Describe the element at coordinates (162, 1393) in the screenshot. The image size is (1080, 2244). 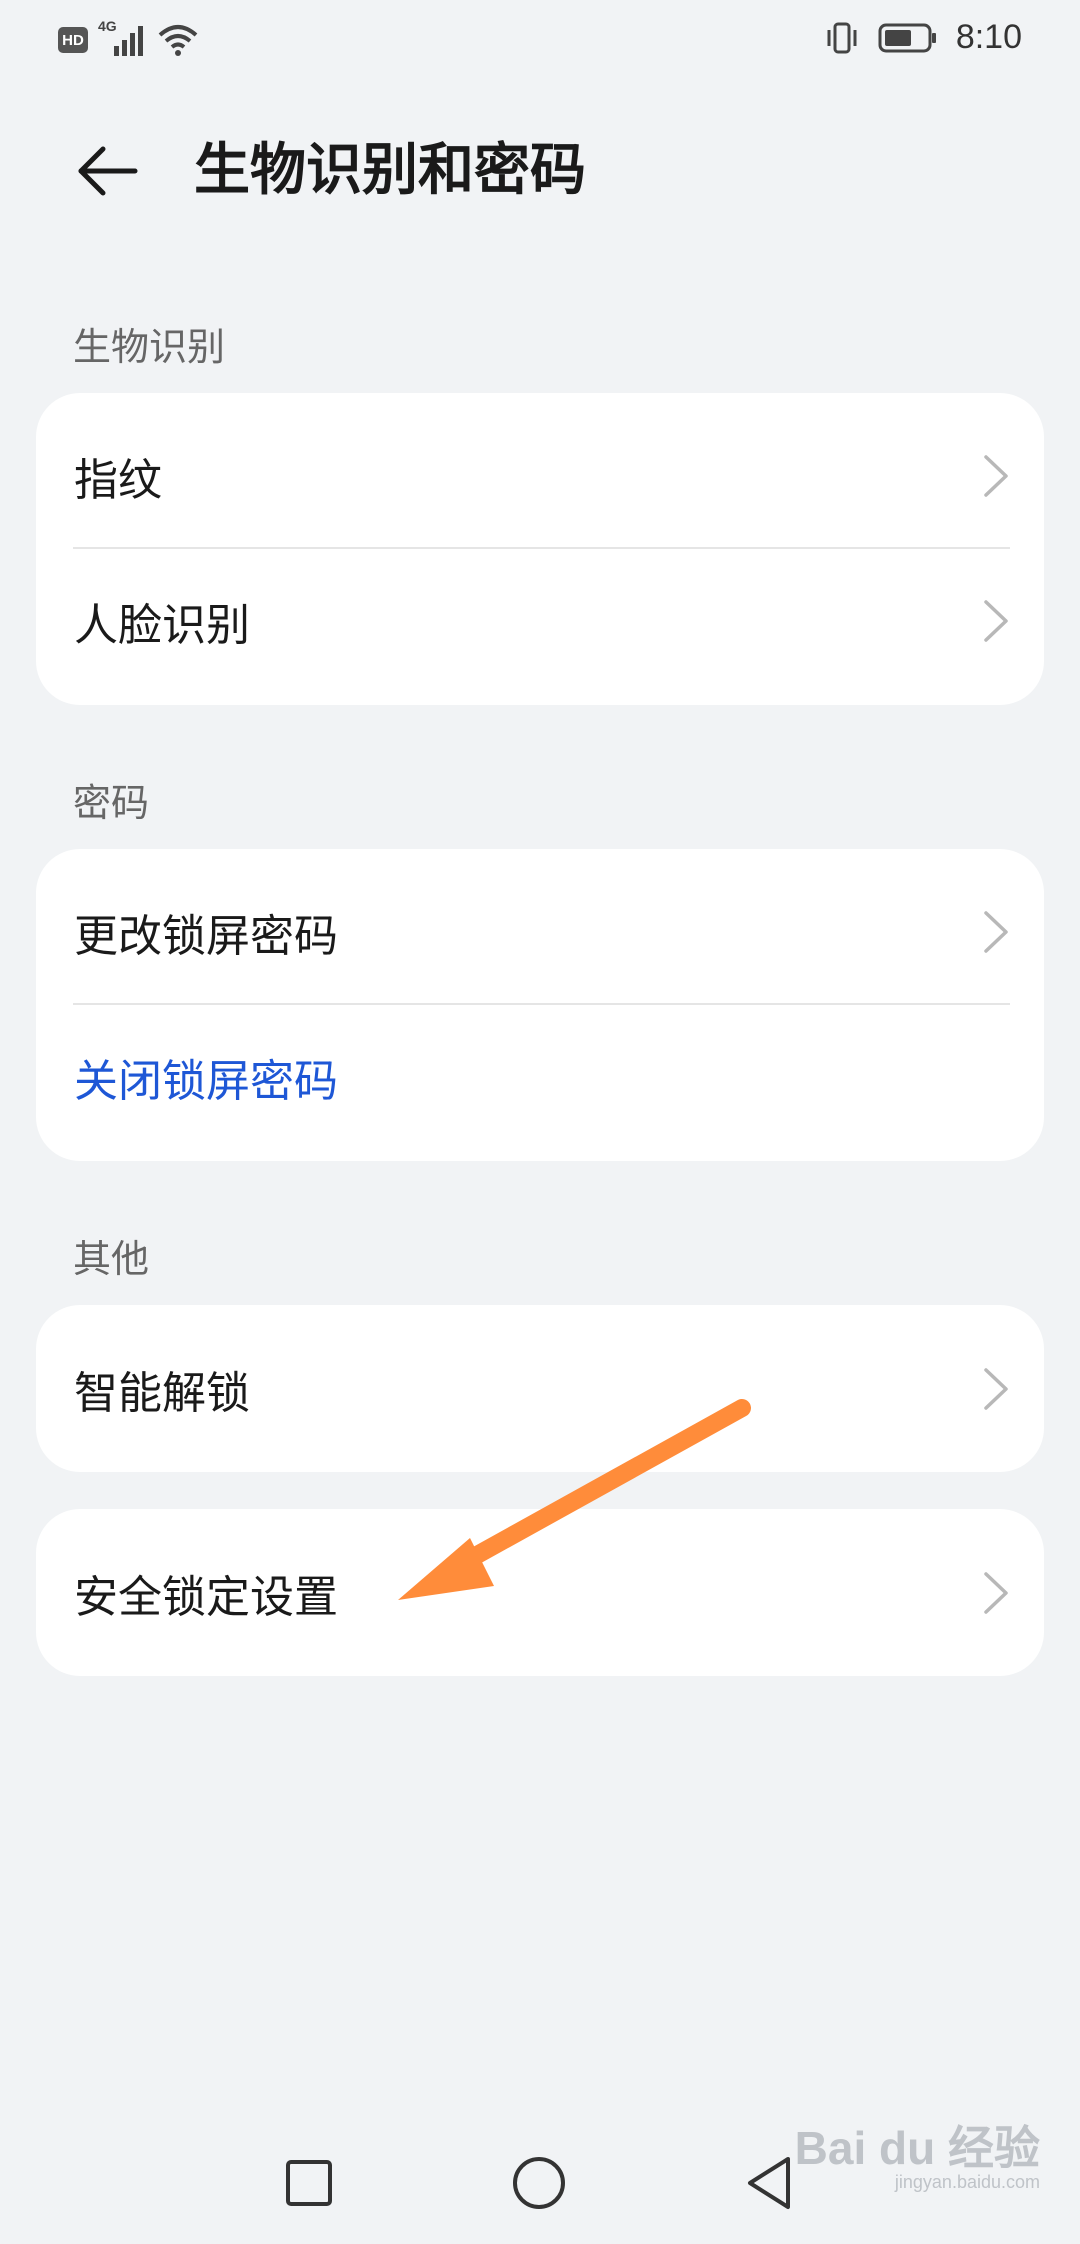
I see `row-label: 智能解锁` at that location.